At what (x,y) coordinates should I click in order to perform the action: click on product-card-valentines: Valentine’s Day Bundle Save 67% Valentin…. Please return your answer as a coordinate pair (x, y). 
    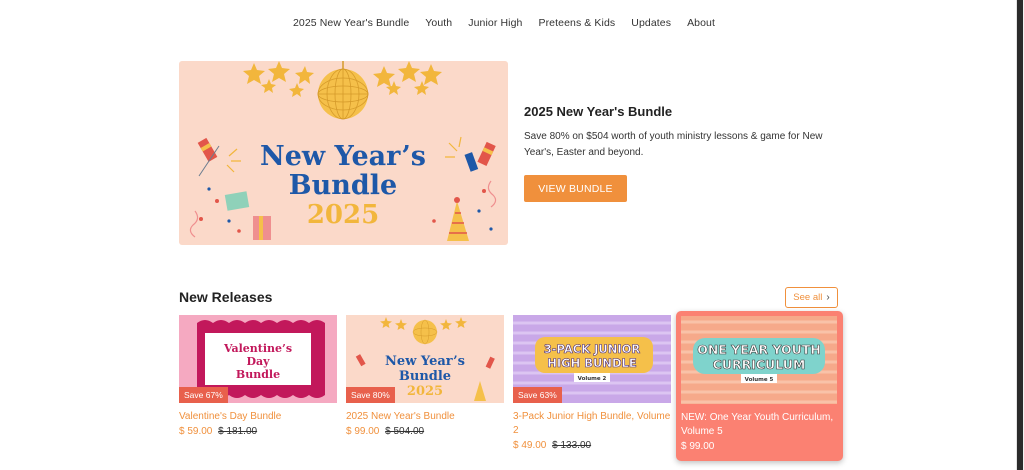
    Looking at the image, I should click on (258, 377).